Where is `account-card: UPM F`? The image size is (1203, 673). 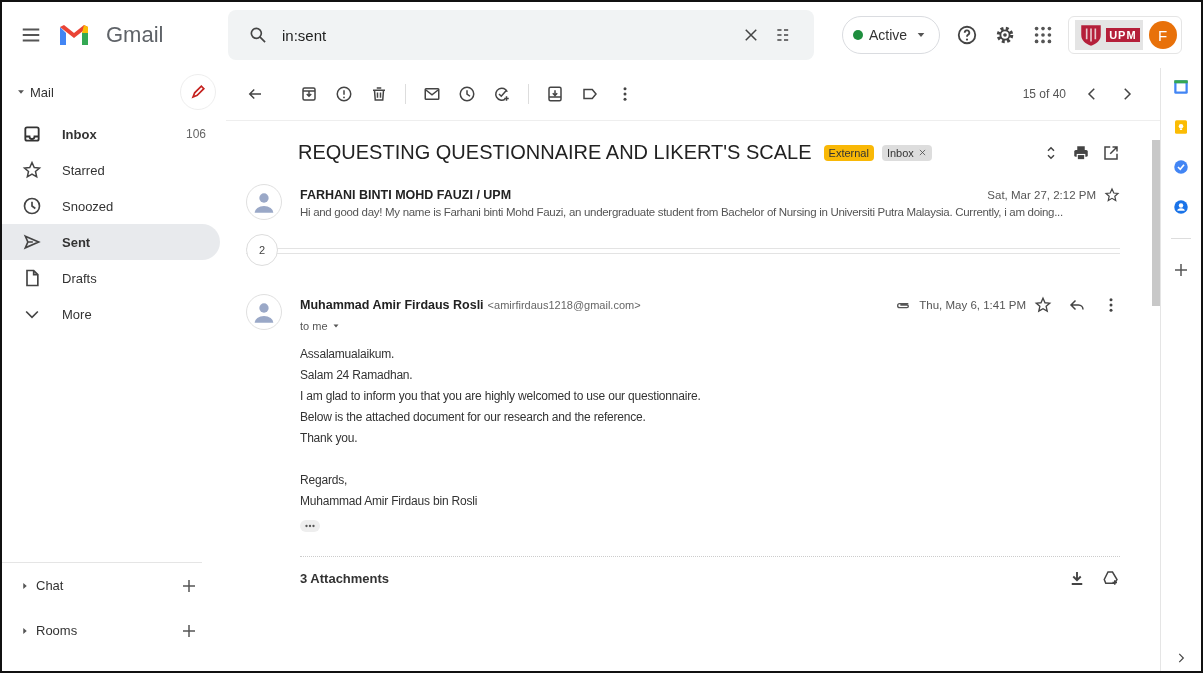
account-card: UPM F is located at coordinates (1125, 35).